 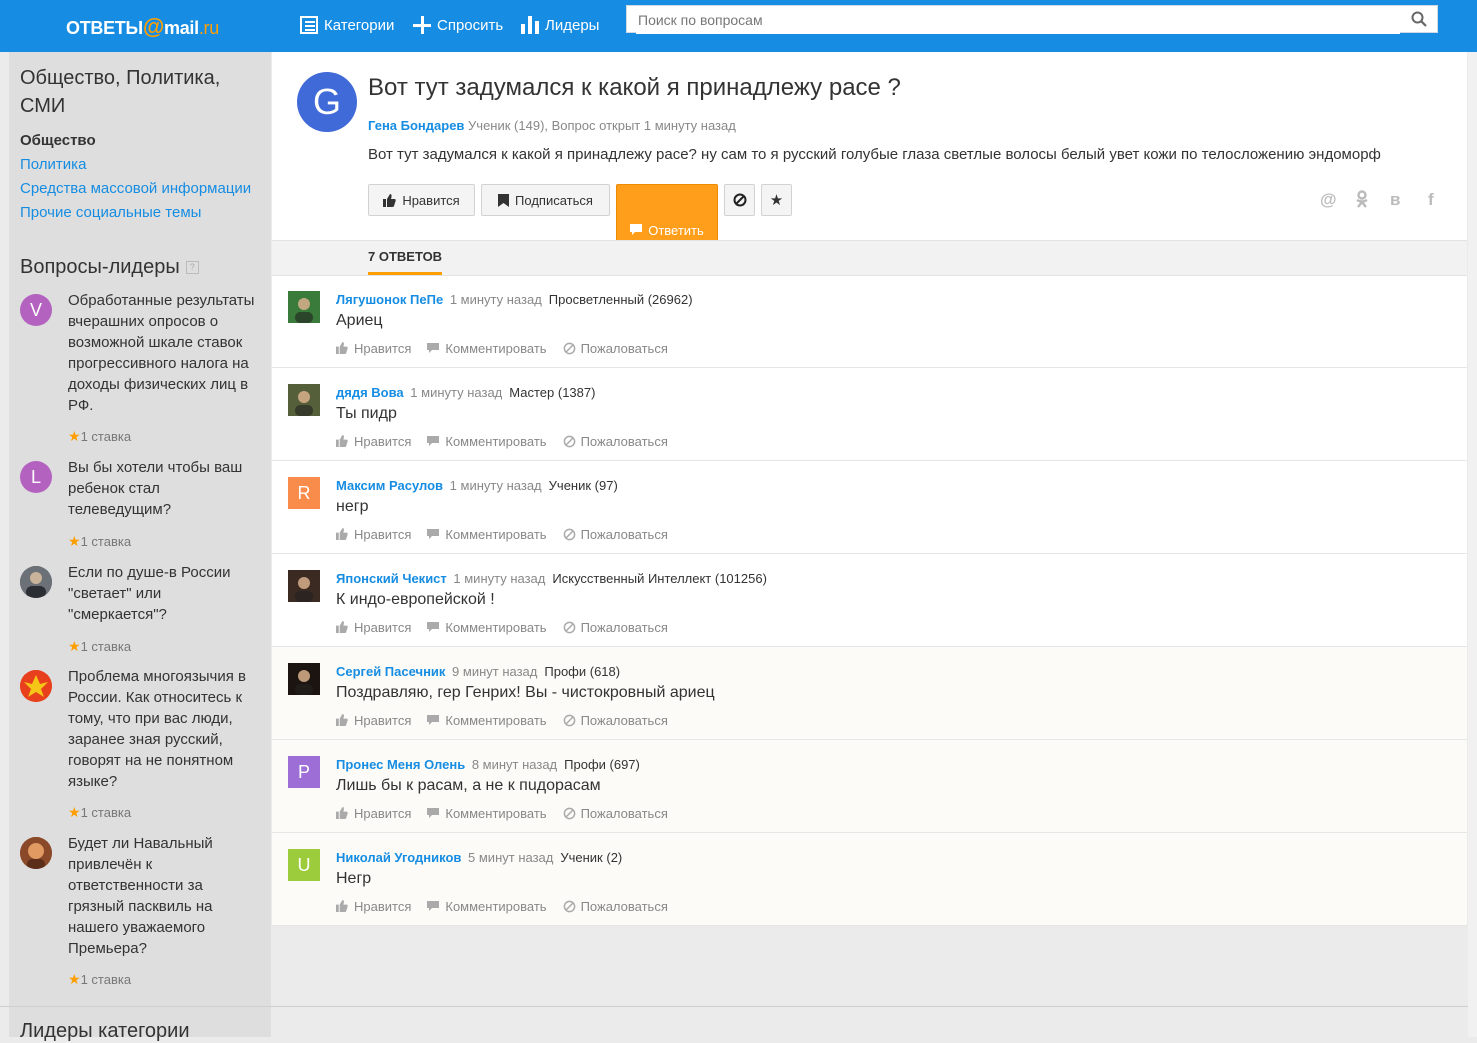 I want to click on nav-categories: Категории, so click(x=347, y=25).